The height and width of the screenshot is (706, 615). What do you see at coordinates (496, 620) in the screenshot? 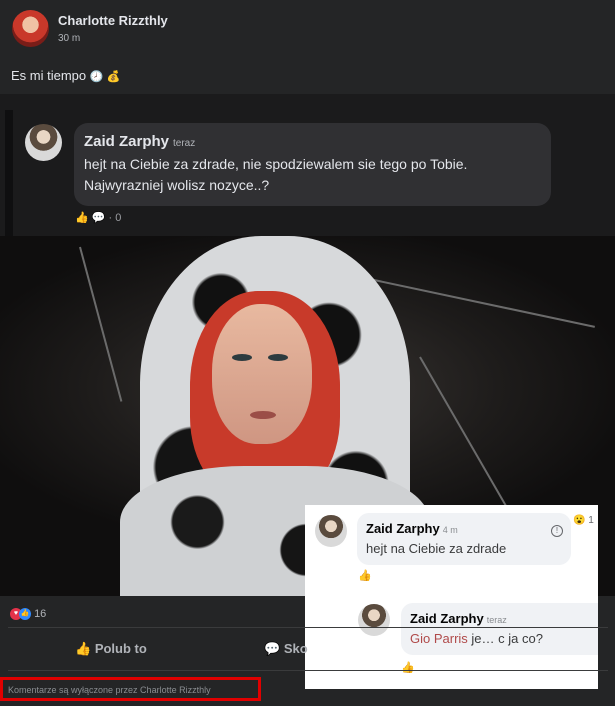
I see `overlay-reply-time: teraz` at bounding box center [496, 620].